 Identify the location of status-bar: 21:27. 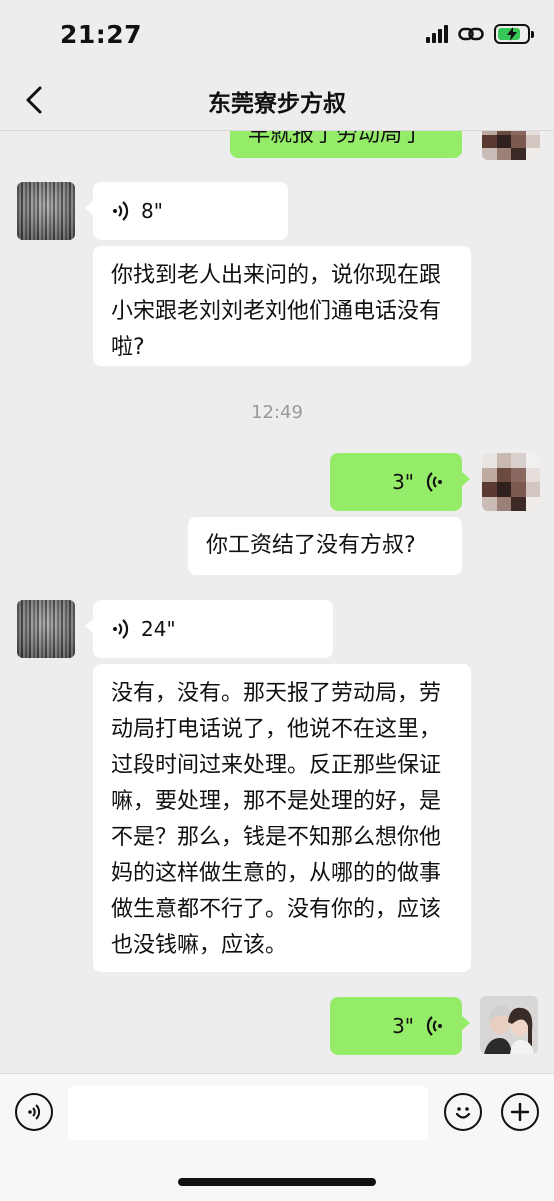
(277, 35).